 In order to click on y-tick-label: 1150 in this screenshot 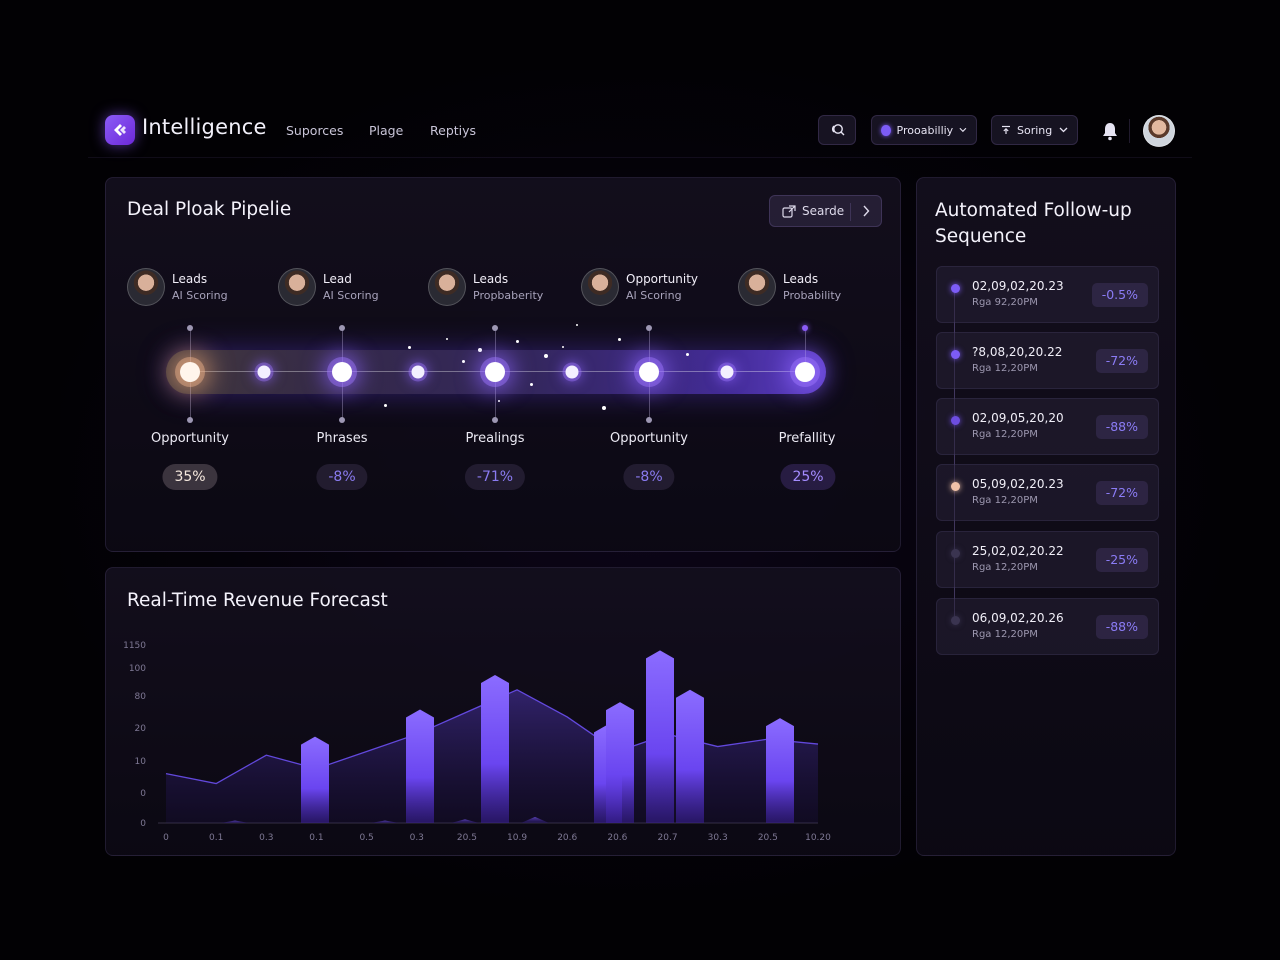, I will do `click(134, 646)`.